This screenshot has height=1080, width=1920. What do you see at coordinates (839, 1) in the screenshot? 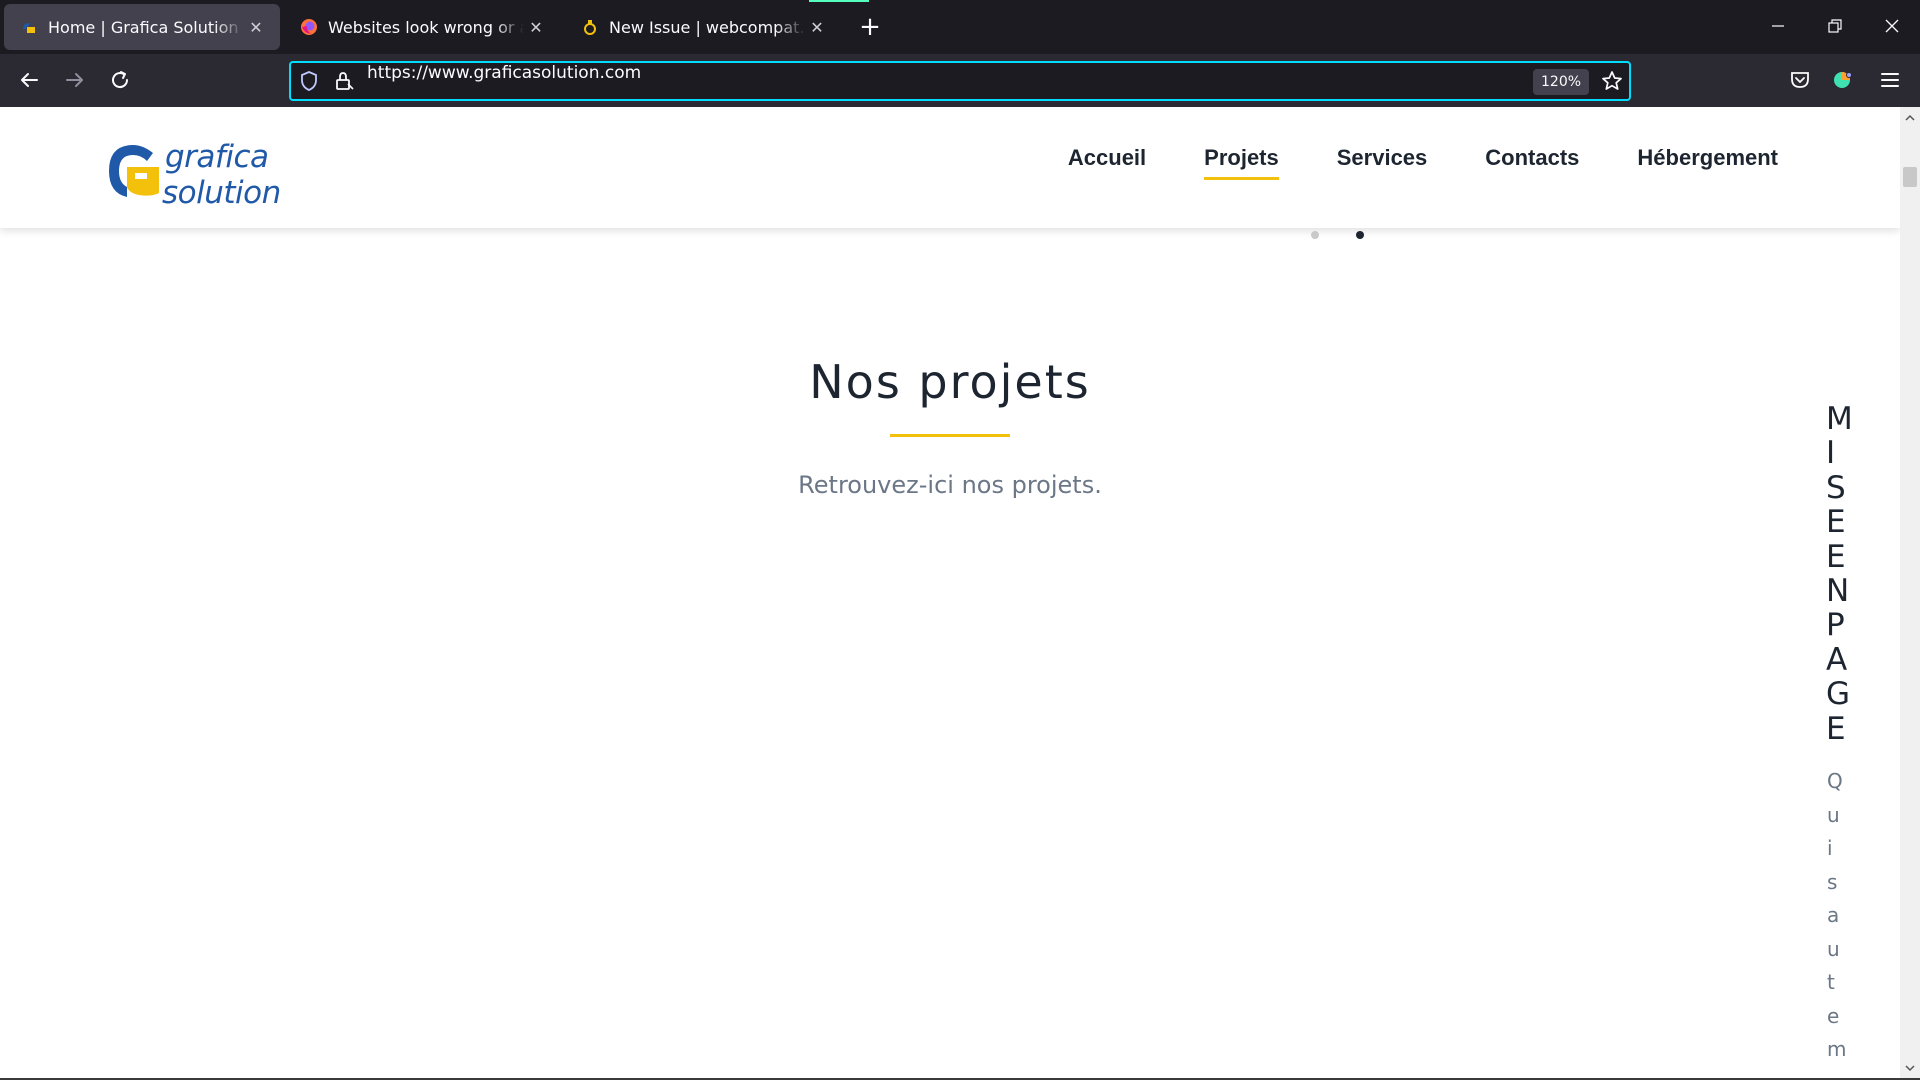
I see `tab-loading-indicator` at bounding box center [839, 1].